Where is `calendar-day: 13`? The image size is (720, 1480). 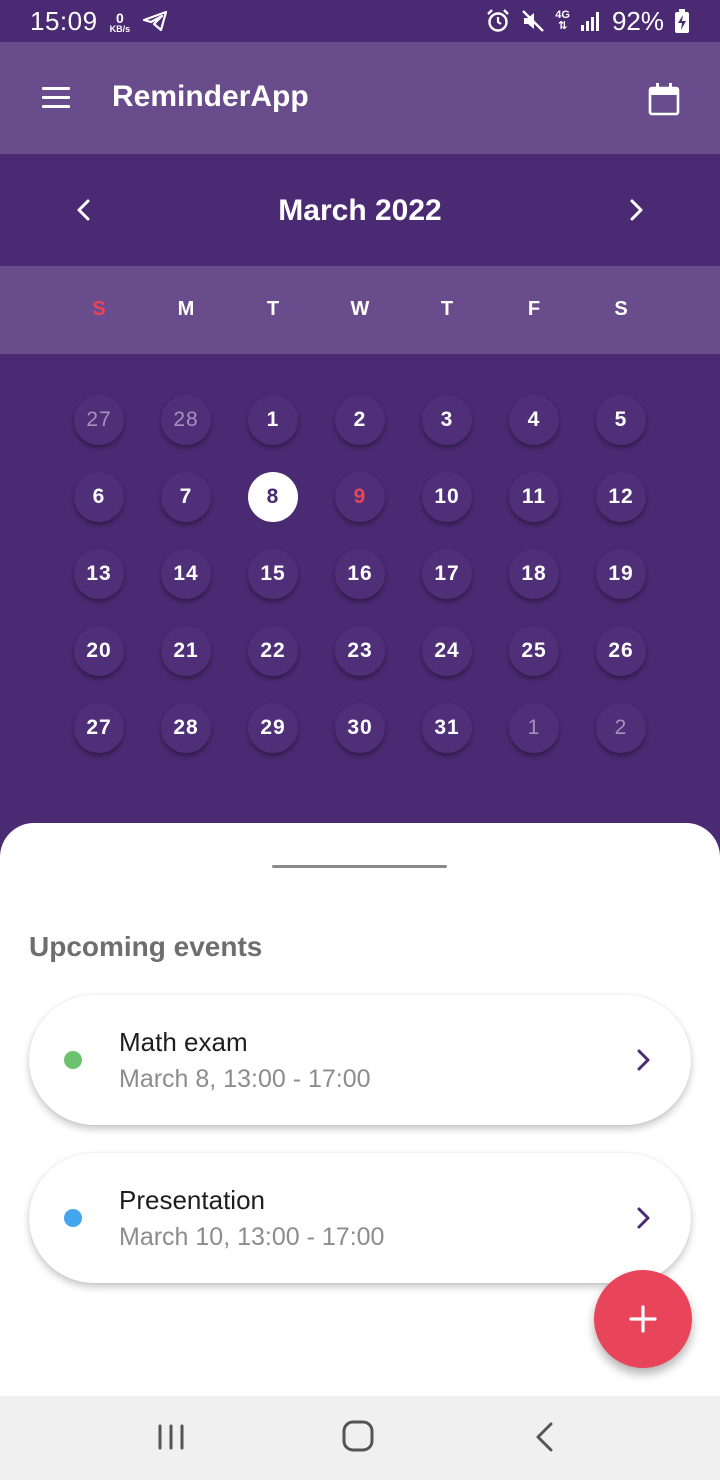
calendar-day: 13 is located at coordinates (99, 574).